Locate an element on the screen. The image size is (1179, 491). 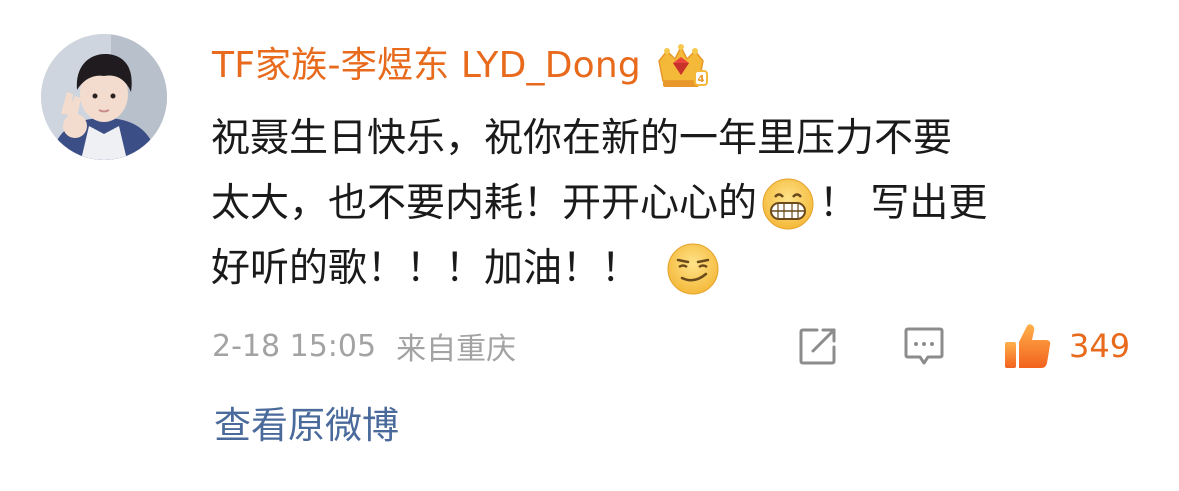
comment-meta: 2-18 15:05 来自重庆 is located at coordinates (364, 346).